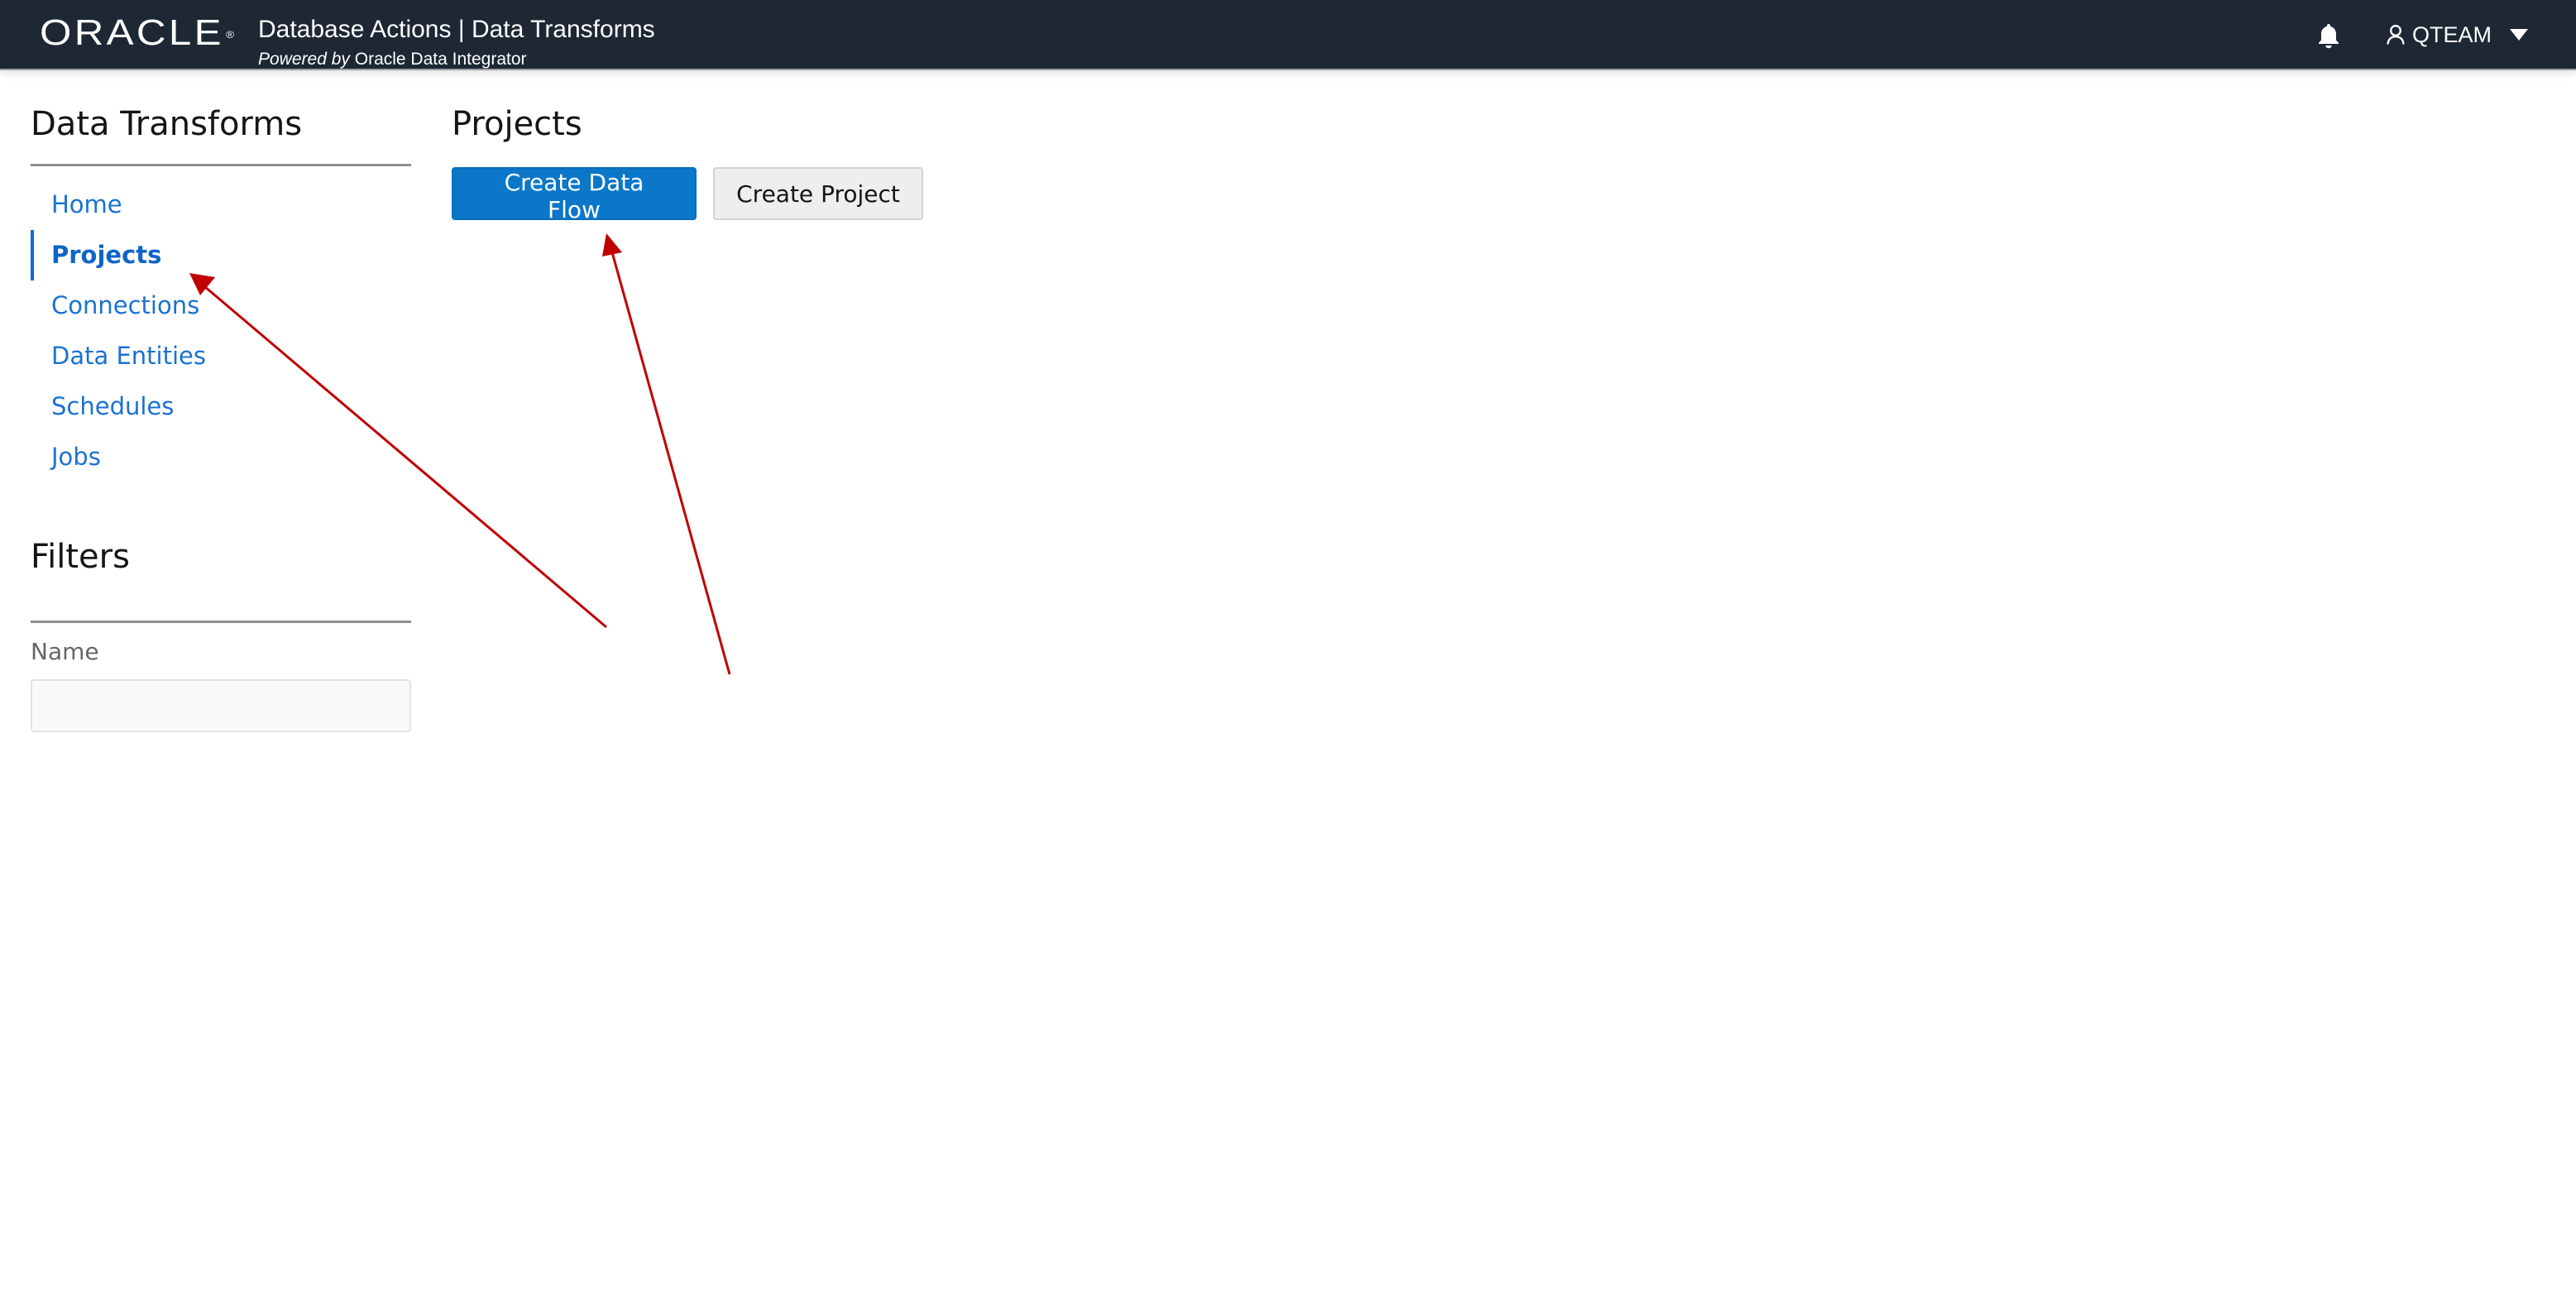 This screenshot has width=2576, height=1299. Describe the element at coordinates (574, 195) in the screenshot. I see `create-data-flow-button: Create Data Flow` at that location.